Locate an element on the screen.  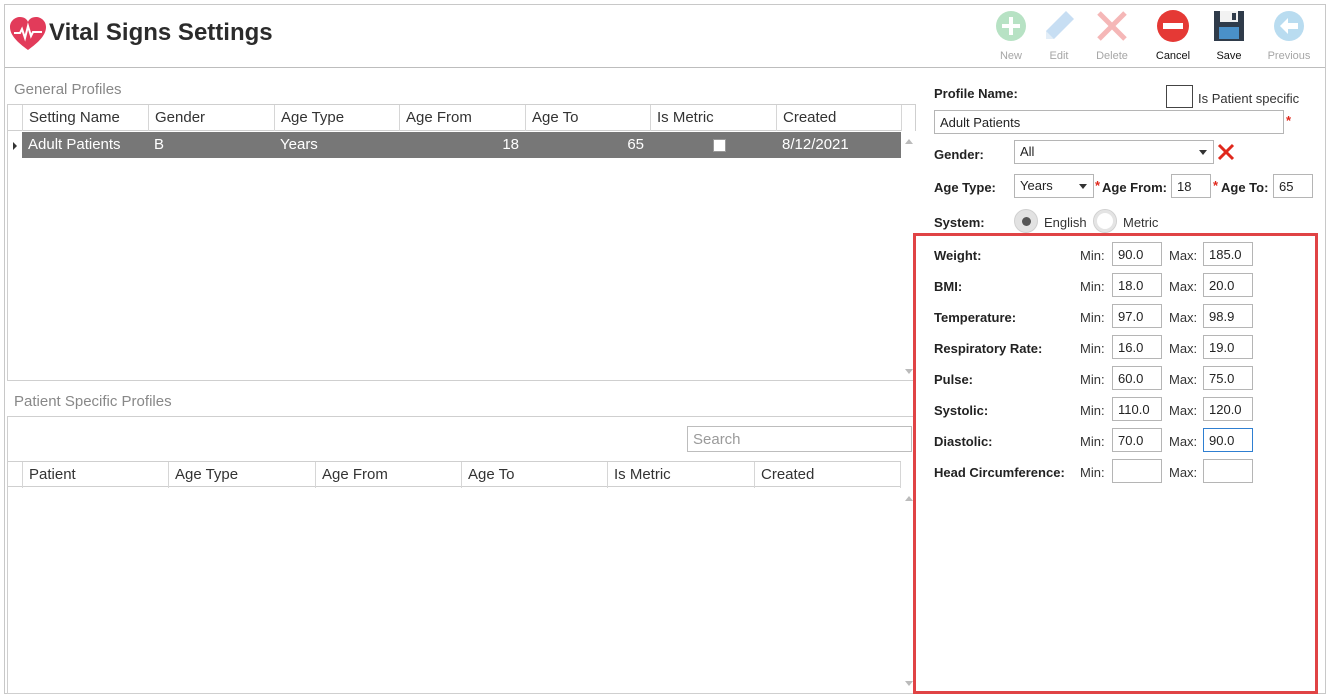
new-label: New is located at coordinates (1010, 56).